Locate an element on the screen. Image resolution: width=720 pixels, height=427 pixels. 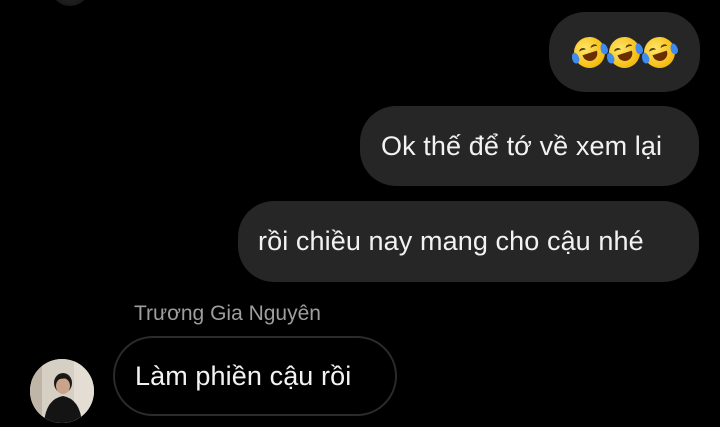
sender-name: Trương Gia Nguyên is located at coordinates (227, 313).